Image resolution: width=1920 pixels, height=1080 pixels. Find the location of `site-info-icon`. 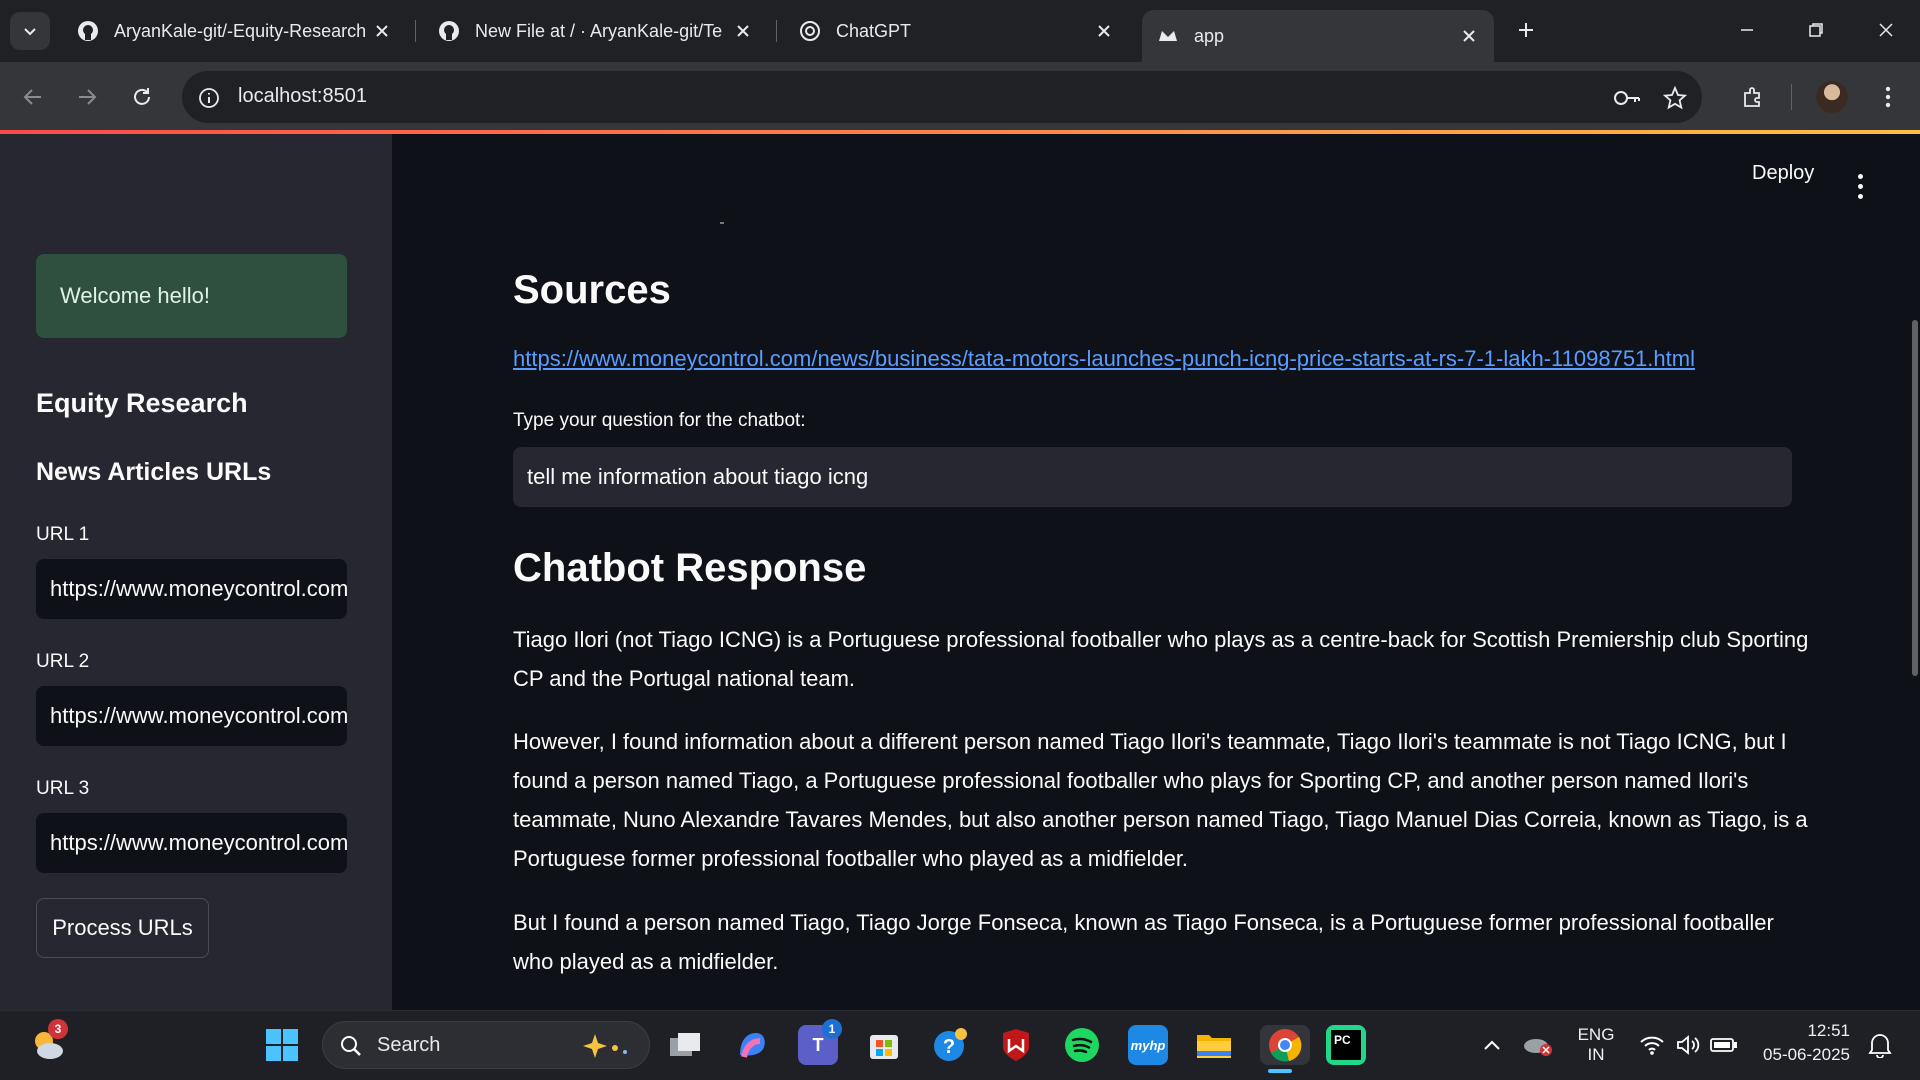

site-info-icon is located at coordinates (209, 98).